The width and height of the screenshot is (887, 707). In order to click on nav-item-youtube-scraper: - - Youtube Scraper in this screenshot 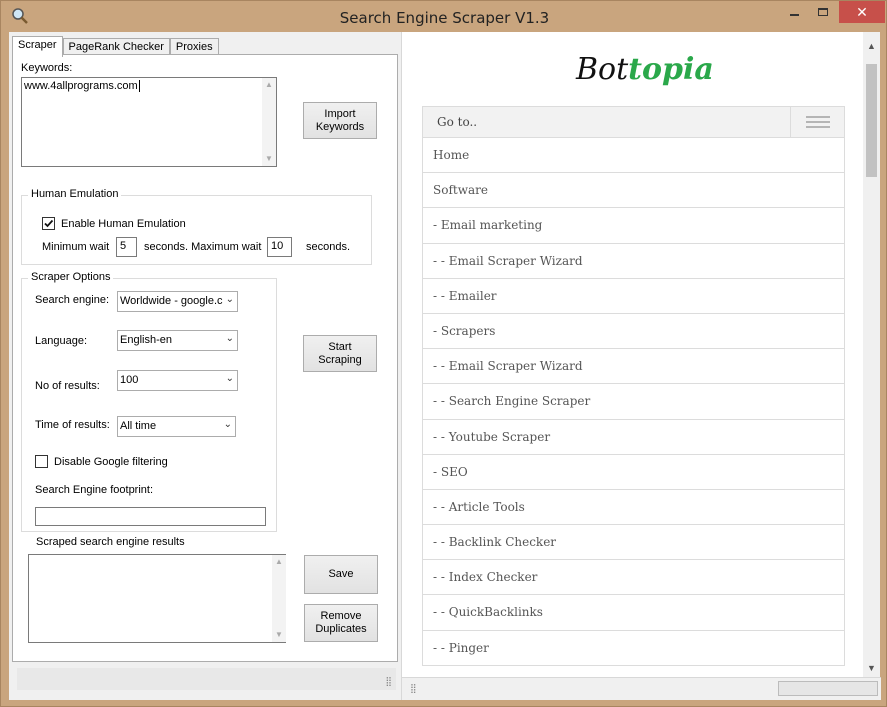, I will do `click(633, 437)`.